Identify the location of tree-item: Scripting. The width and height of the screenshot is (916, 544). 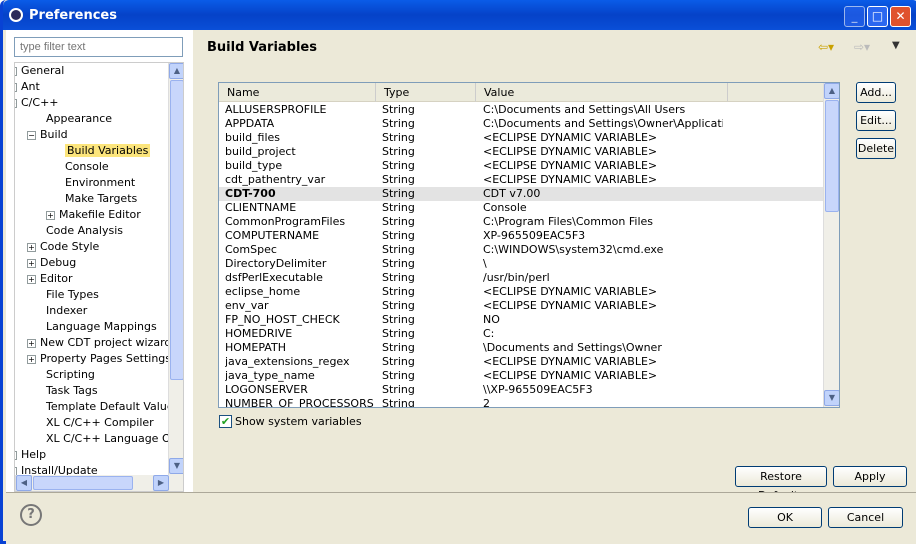
(70, 375).